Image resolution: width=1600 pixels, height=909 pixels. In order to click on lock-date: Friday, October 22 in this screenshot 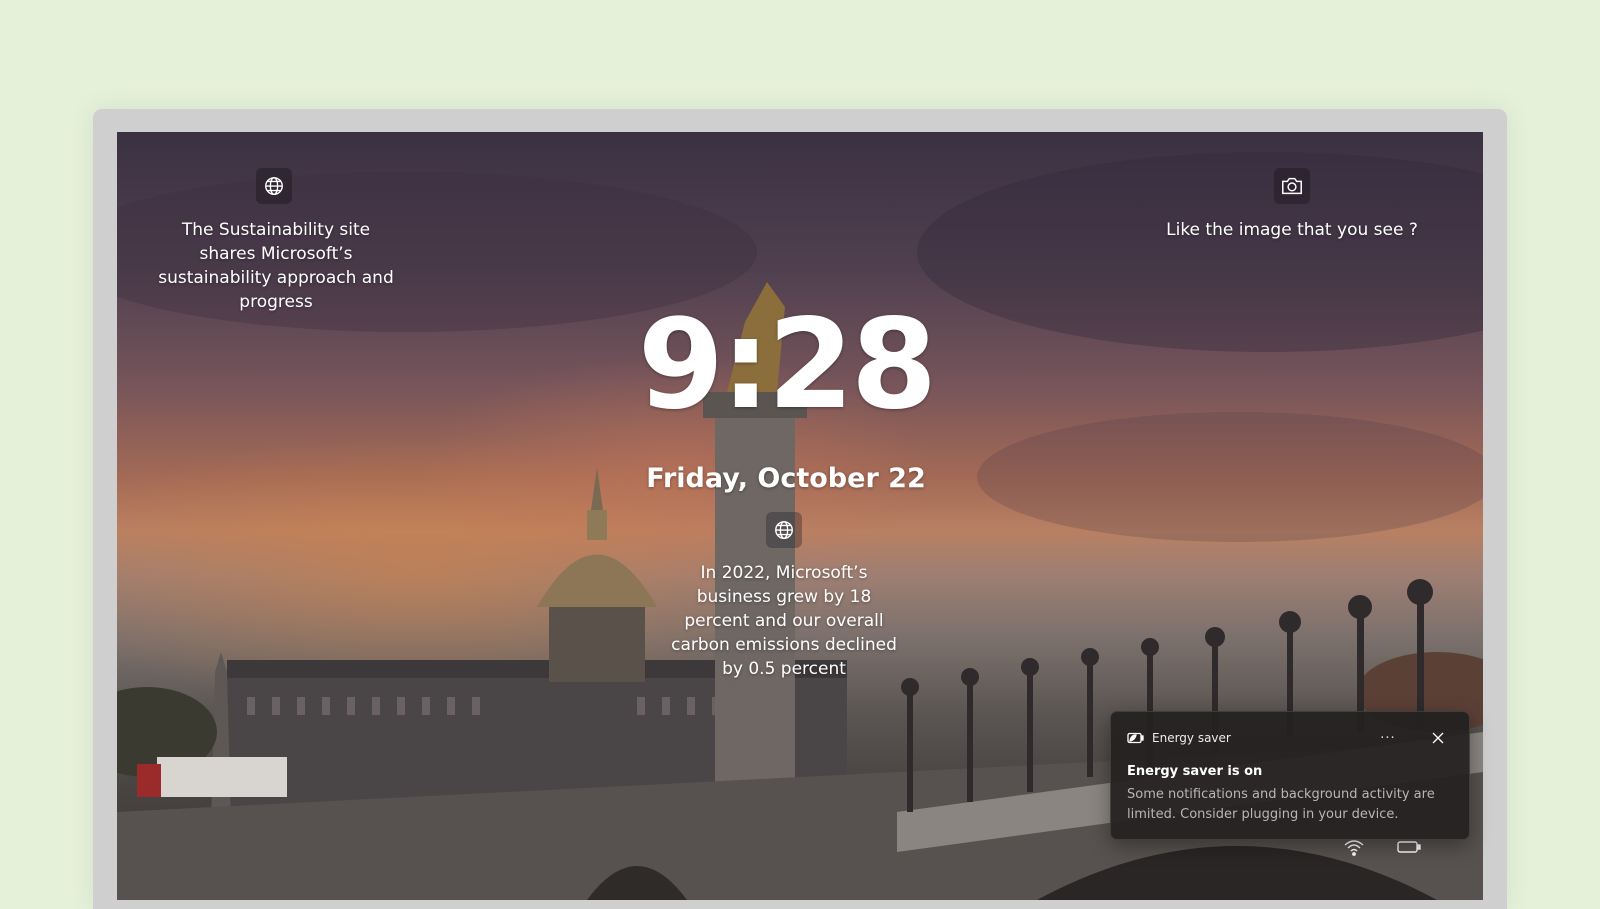, I will do `click(786, 478)`.